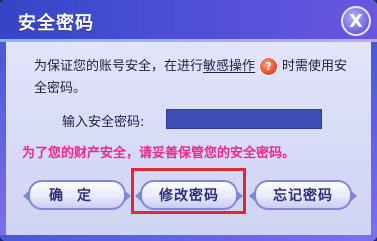 The height and width of the screenshot is (241, 377). Describe the element at coordinates (3, 141) in the screenshot. I see `frame-left` at that location.